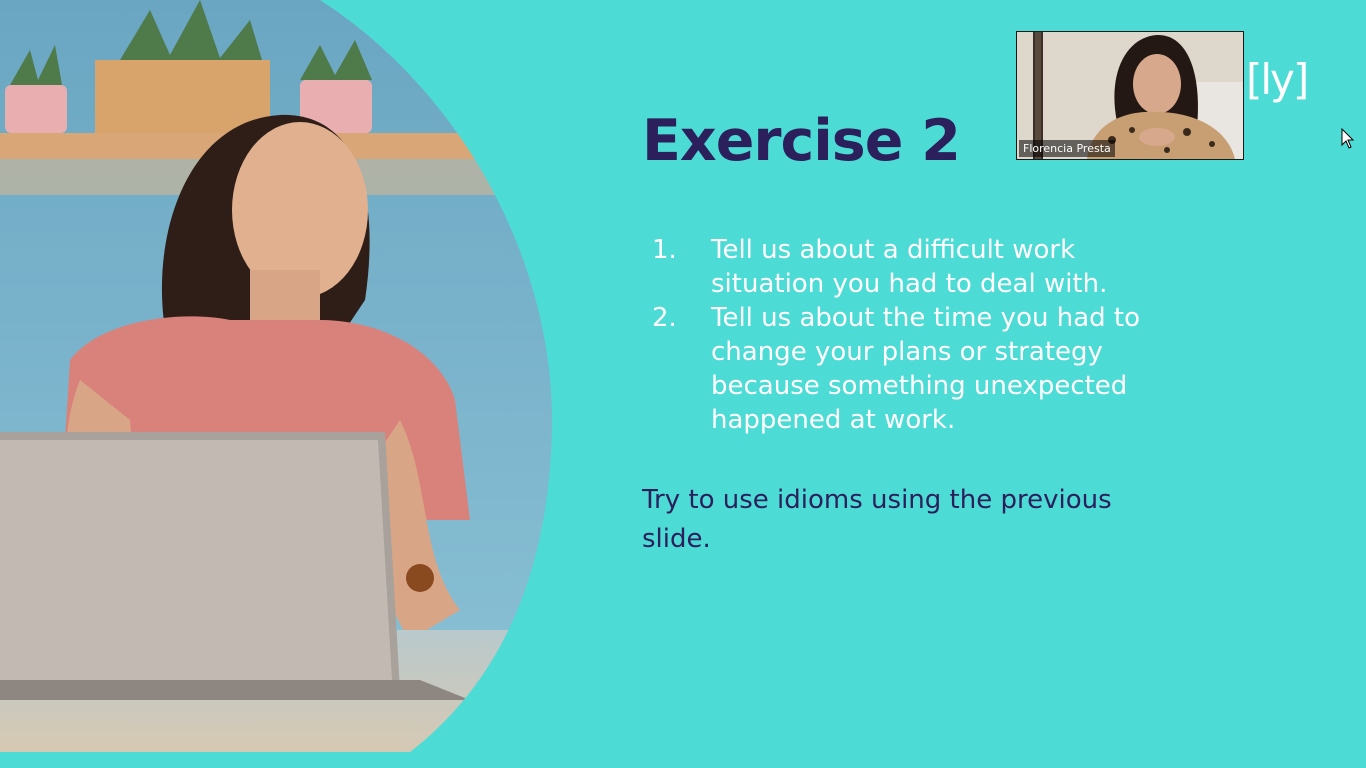  What do you see at coordinates (1277, 79) in the screenshot?
I see `brand-logo: [ly]` at bounding box center [1277, 79].